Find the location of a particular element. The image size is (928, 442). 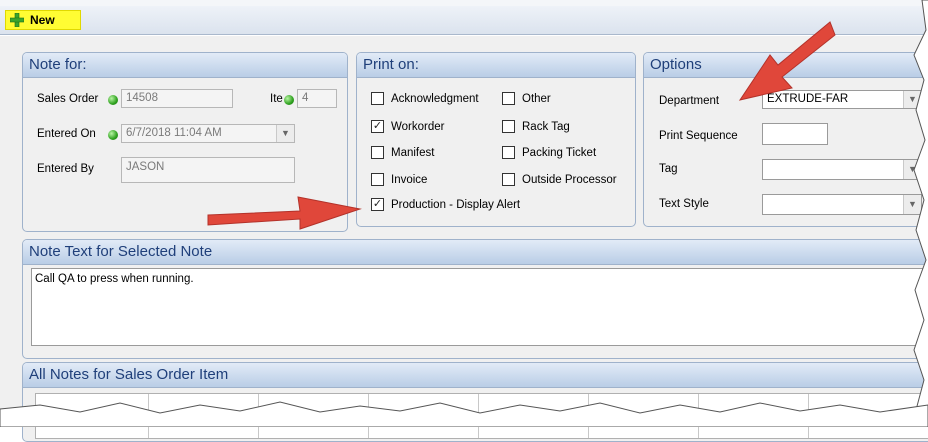

all-notes-title: All Notes for Sales Order Item is located at coordinates (475, 375).